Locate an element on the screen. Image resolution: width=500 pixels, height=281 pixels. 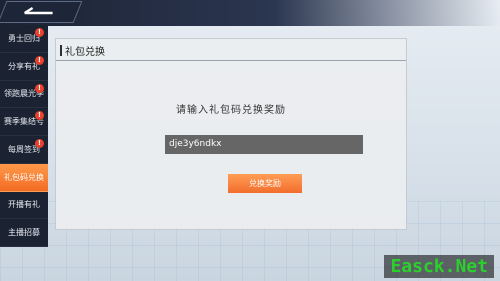
sidebar-item-label: 开播有礼 is located at coordinates (24, 205).